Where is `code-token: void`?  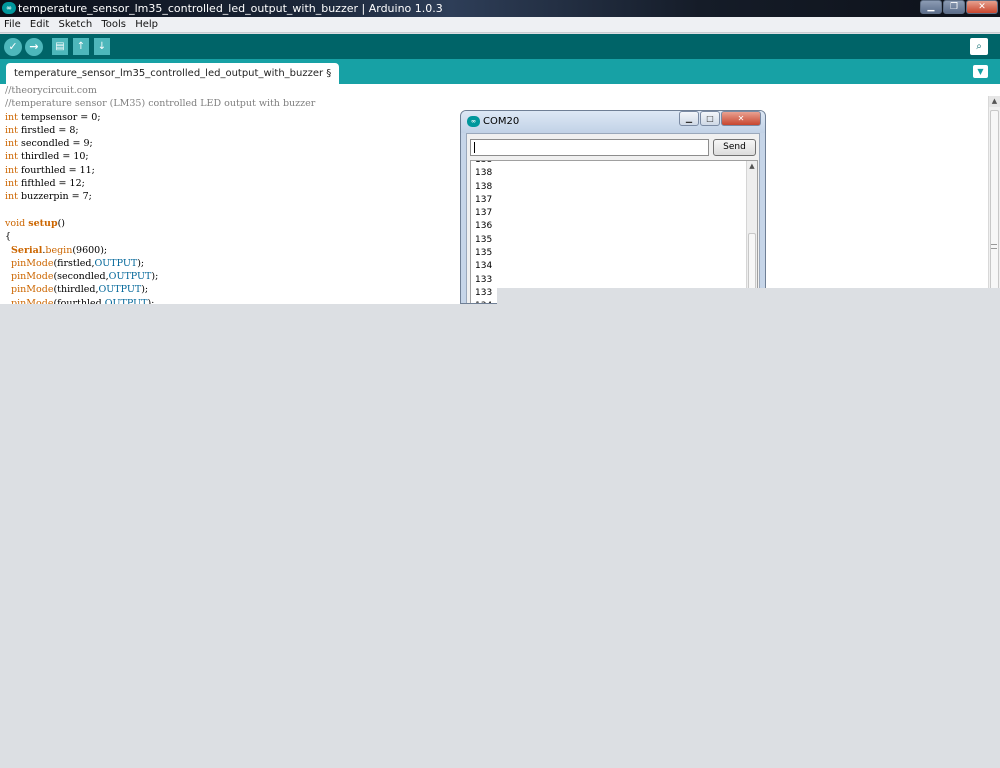 code-token: void is located at coordinates (15, 223).